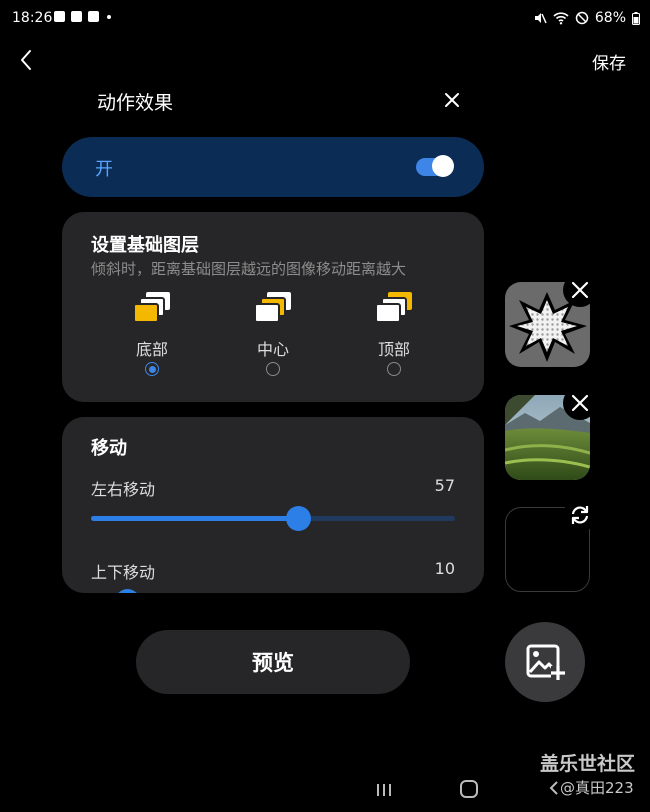  I want to click on add-image-layer-button, so click(545, 662).